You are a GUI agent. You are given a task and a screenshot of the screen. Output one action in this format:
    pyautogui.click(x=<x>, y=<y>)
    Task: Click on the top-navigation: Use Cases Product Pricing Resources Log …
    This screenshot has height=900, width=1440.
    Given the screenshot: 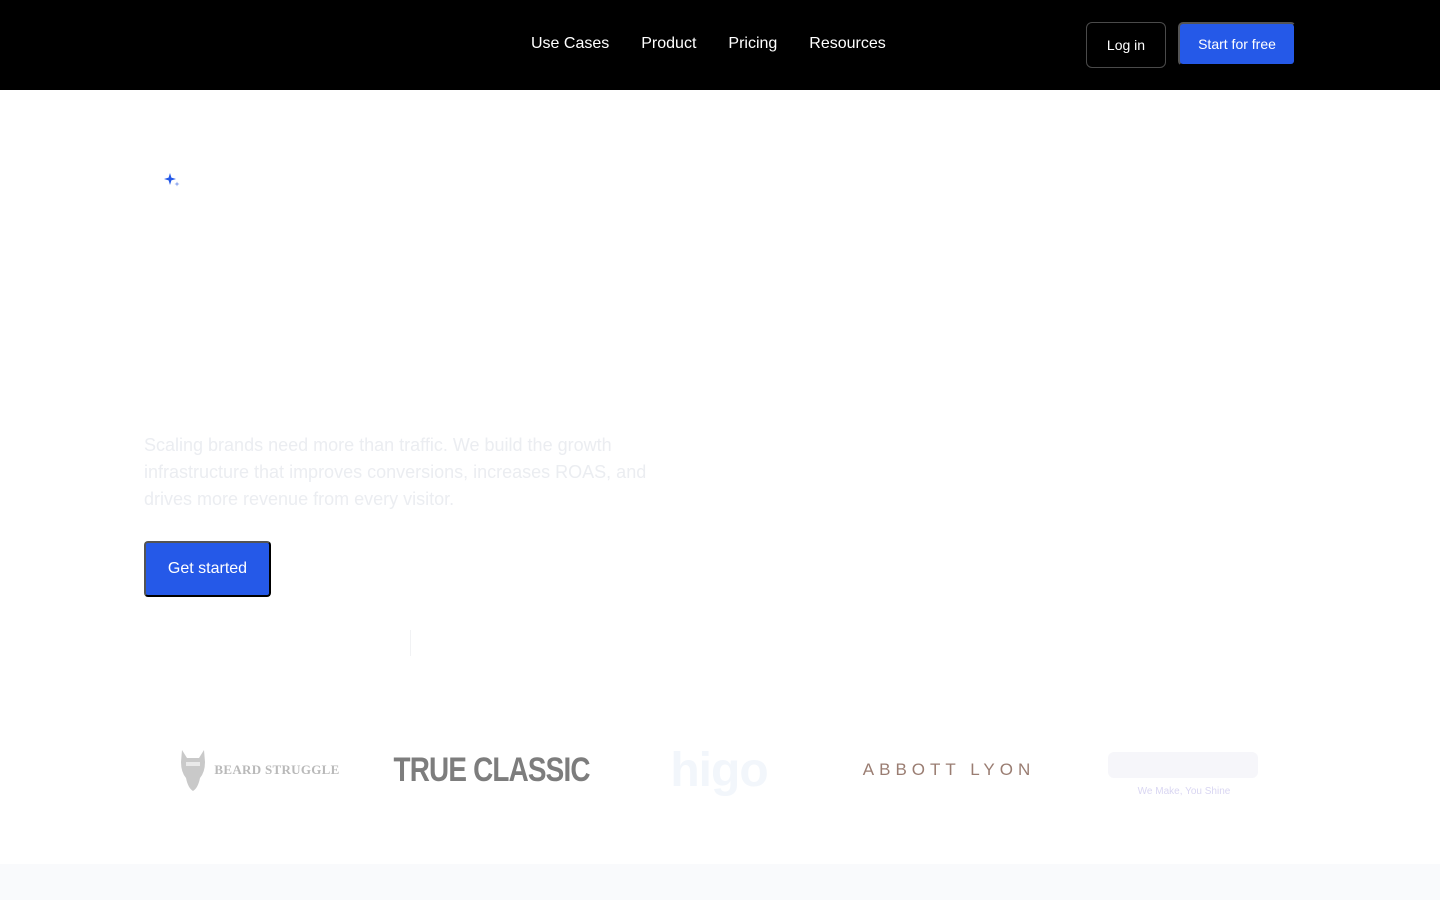 What is the action you would take?
    pyautogui.click(x=720, y=45)
    